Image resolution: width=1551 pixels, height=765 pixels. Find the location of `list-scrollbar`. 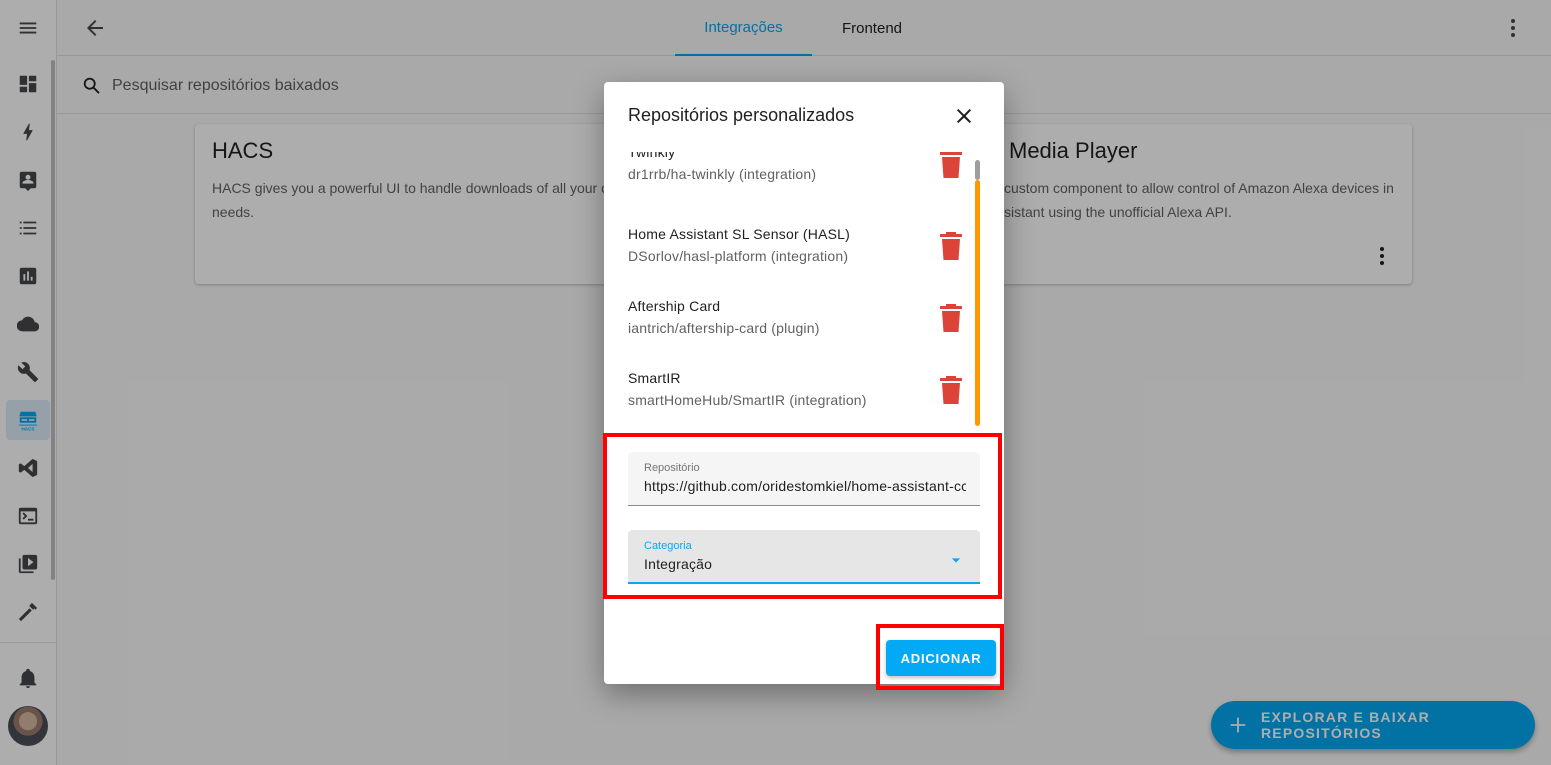

list-scrollbar is located at coordinates (977, 303).